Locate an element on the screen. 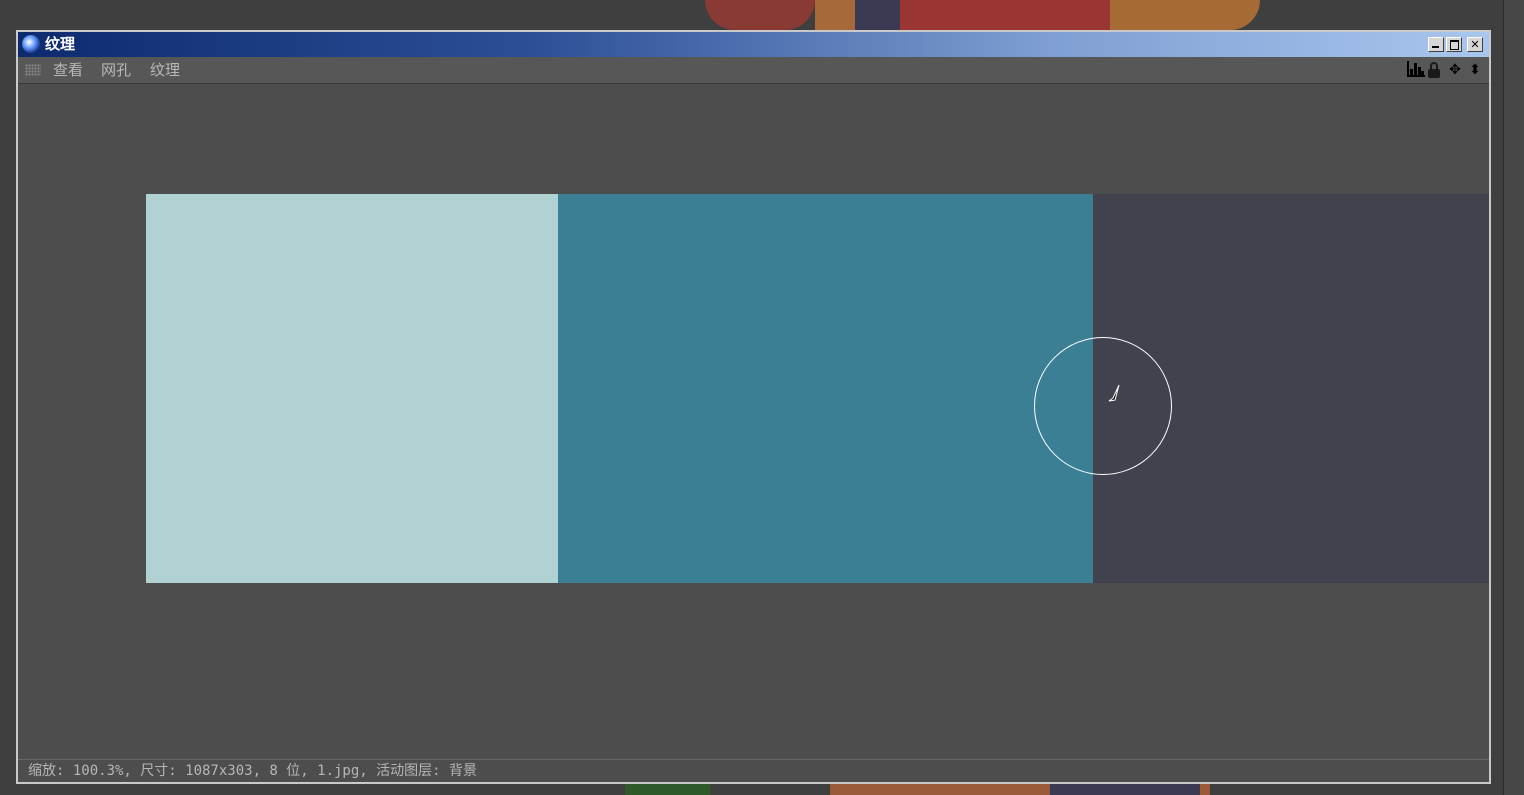 The image size is (1524, 795). brush-pointer-icon is located at coordinates (1114, 393).